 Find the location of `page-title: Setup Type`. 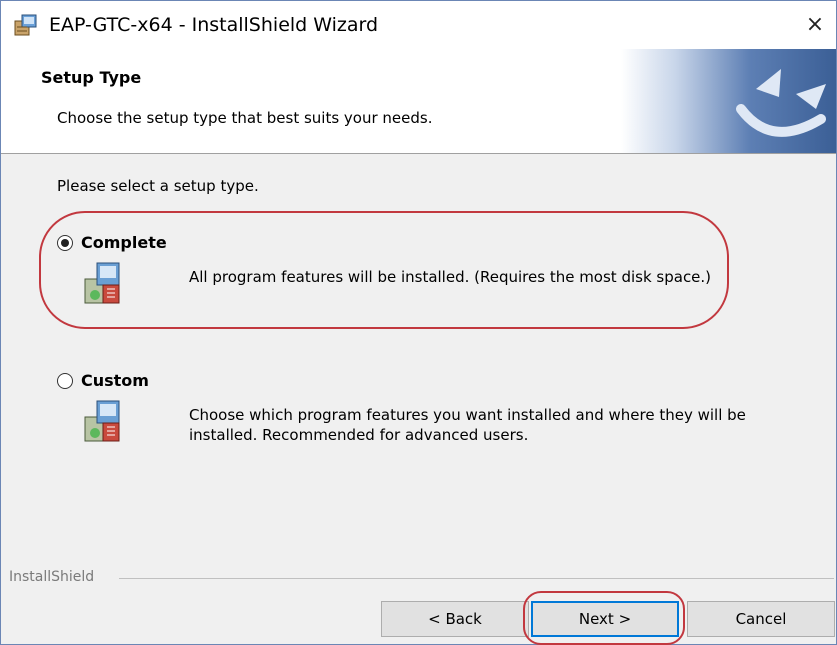

page-title: Setup Type is located at coordinates (91, 77).